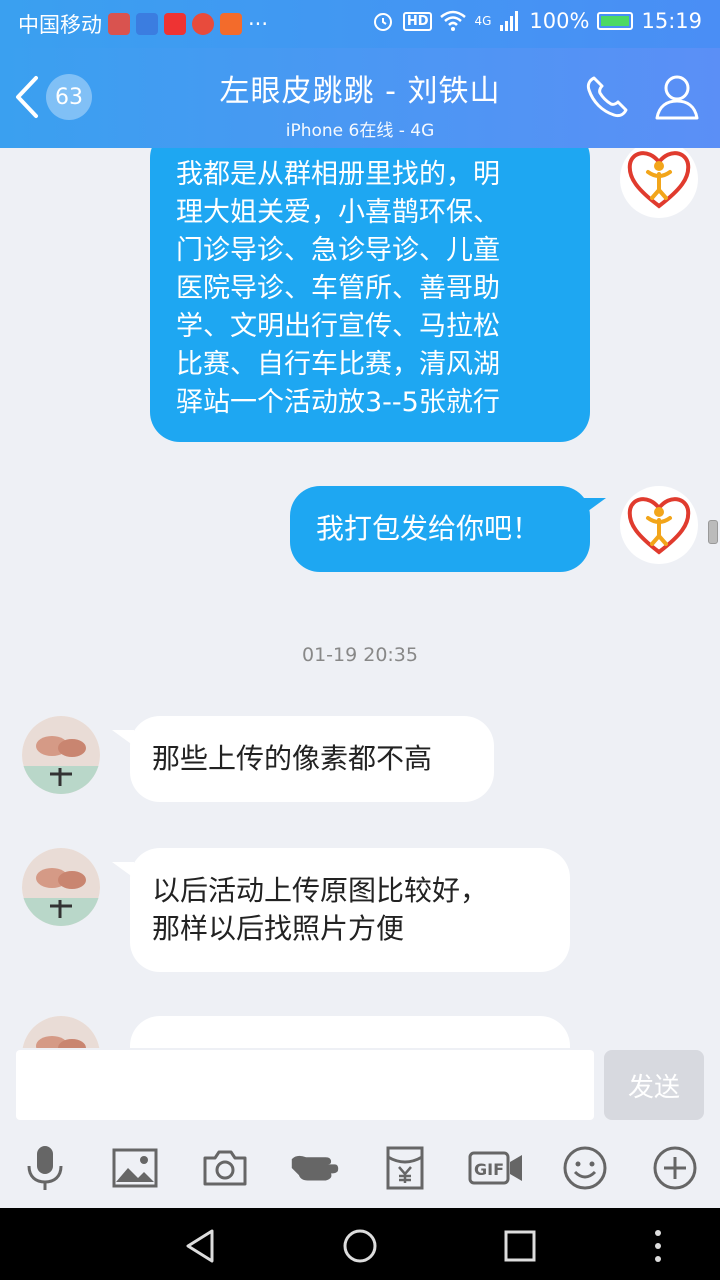 The width and height of the screenshot is (720, 1280). What do you see at coordinates (360, 24) in the screenshot?
I see `status-bar: 中国移动 ··· HD 4G 100% 15:19` at bounding box center [360, 24].